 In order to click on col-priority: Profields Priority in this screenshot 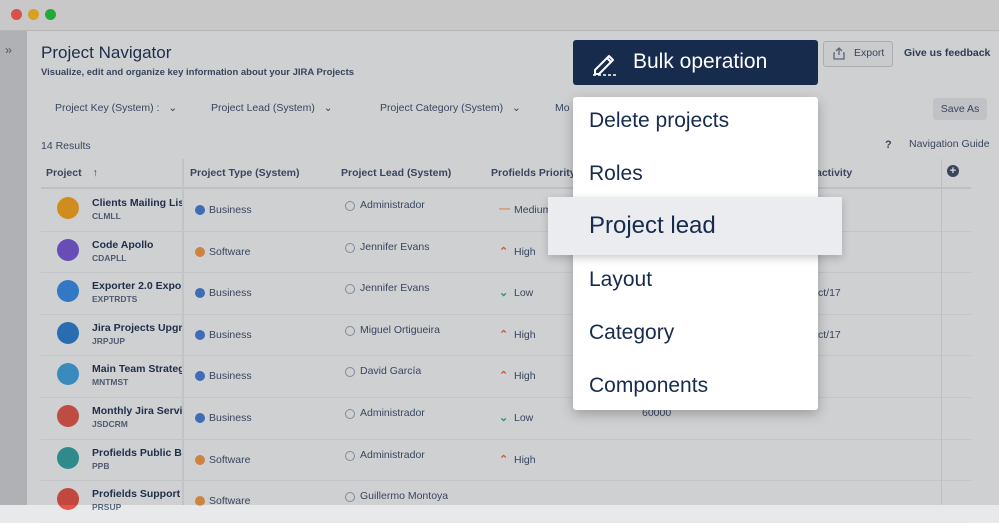, I will do `click(533, 173)`.